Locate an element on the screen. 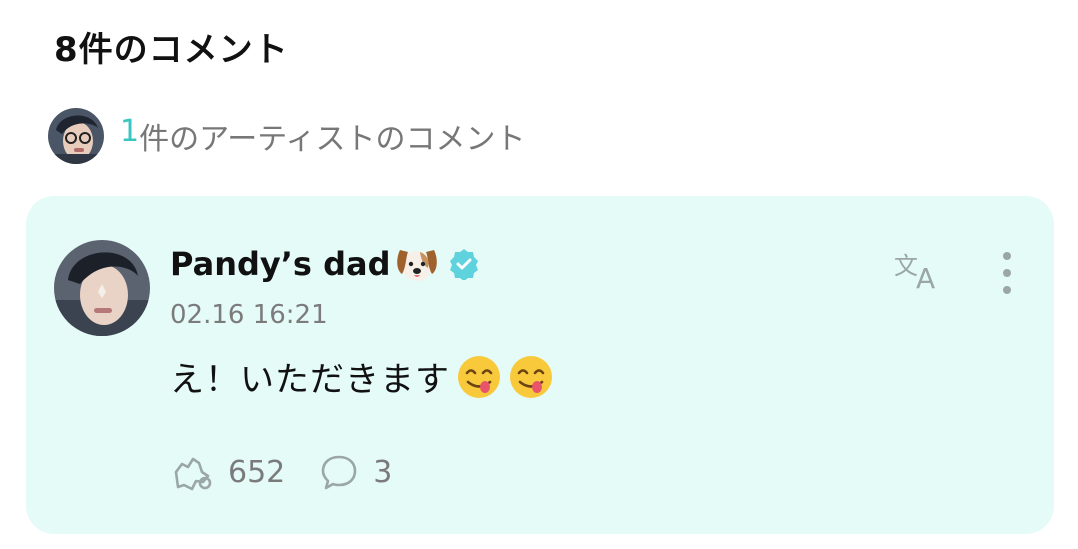 This screenshot has height=549, width=1078. translate-icon: 文 A is located at coordinates (920, 272).